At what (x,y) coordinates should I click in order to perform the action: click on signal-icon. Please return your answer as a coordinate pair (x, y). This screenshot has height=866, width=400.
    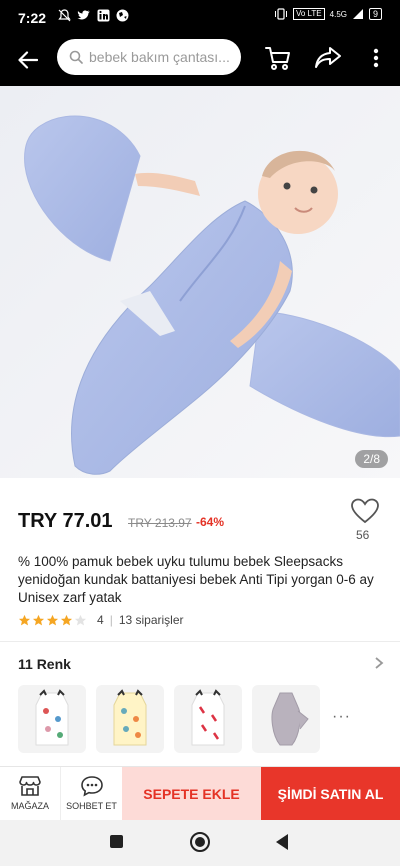
    Looking at the image, I should click on (357, 14).